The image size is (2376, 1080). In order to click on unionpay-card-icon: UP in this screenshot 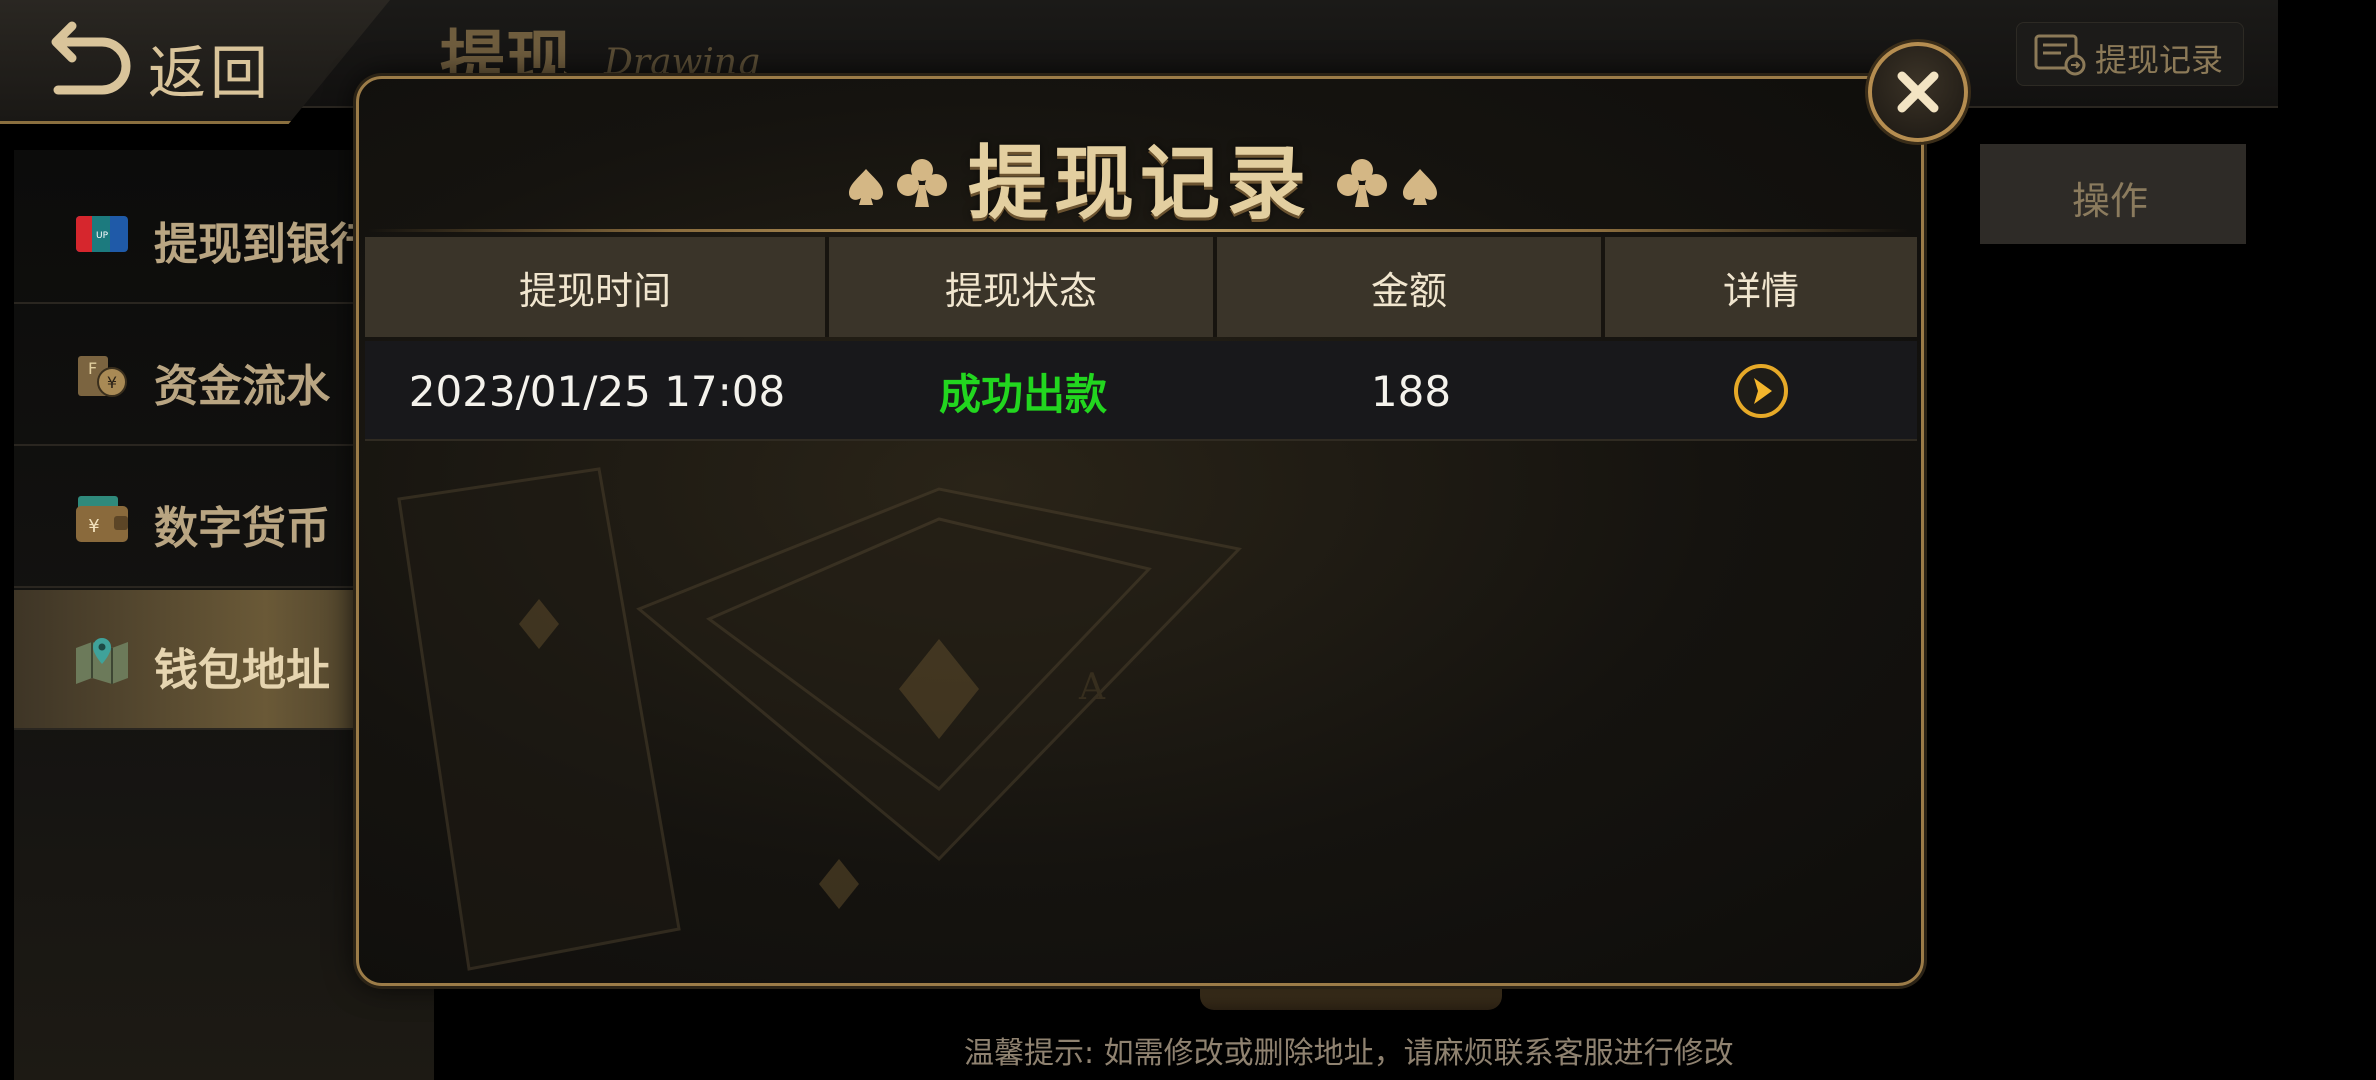, I will do `click(102, 234)`.